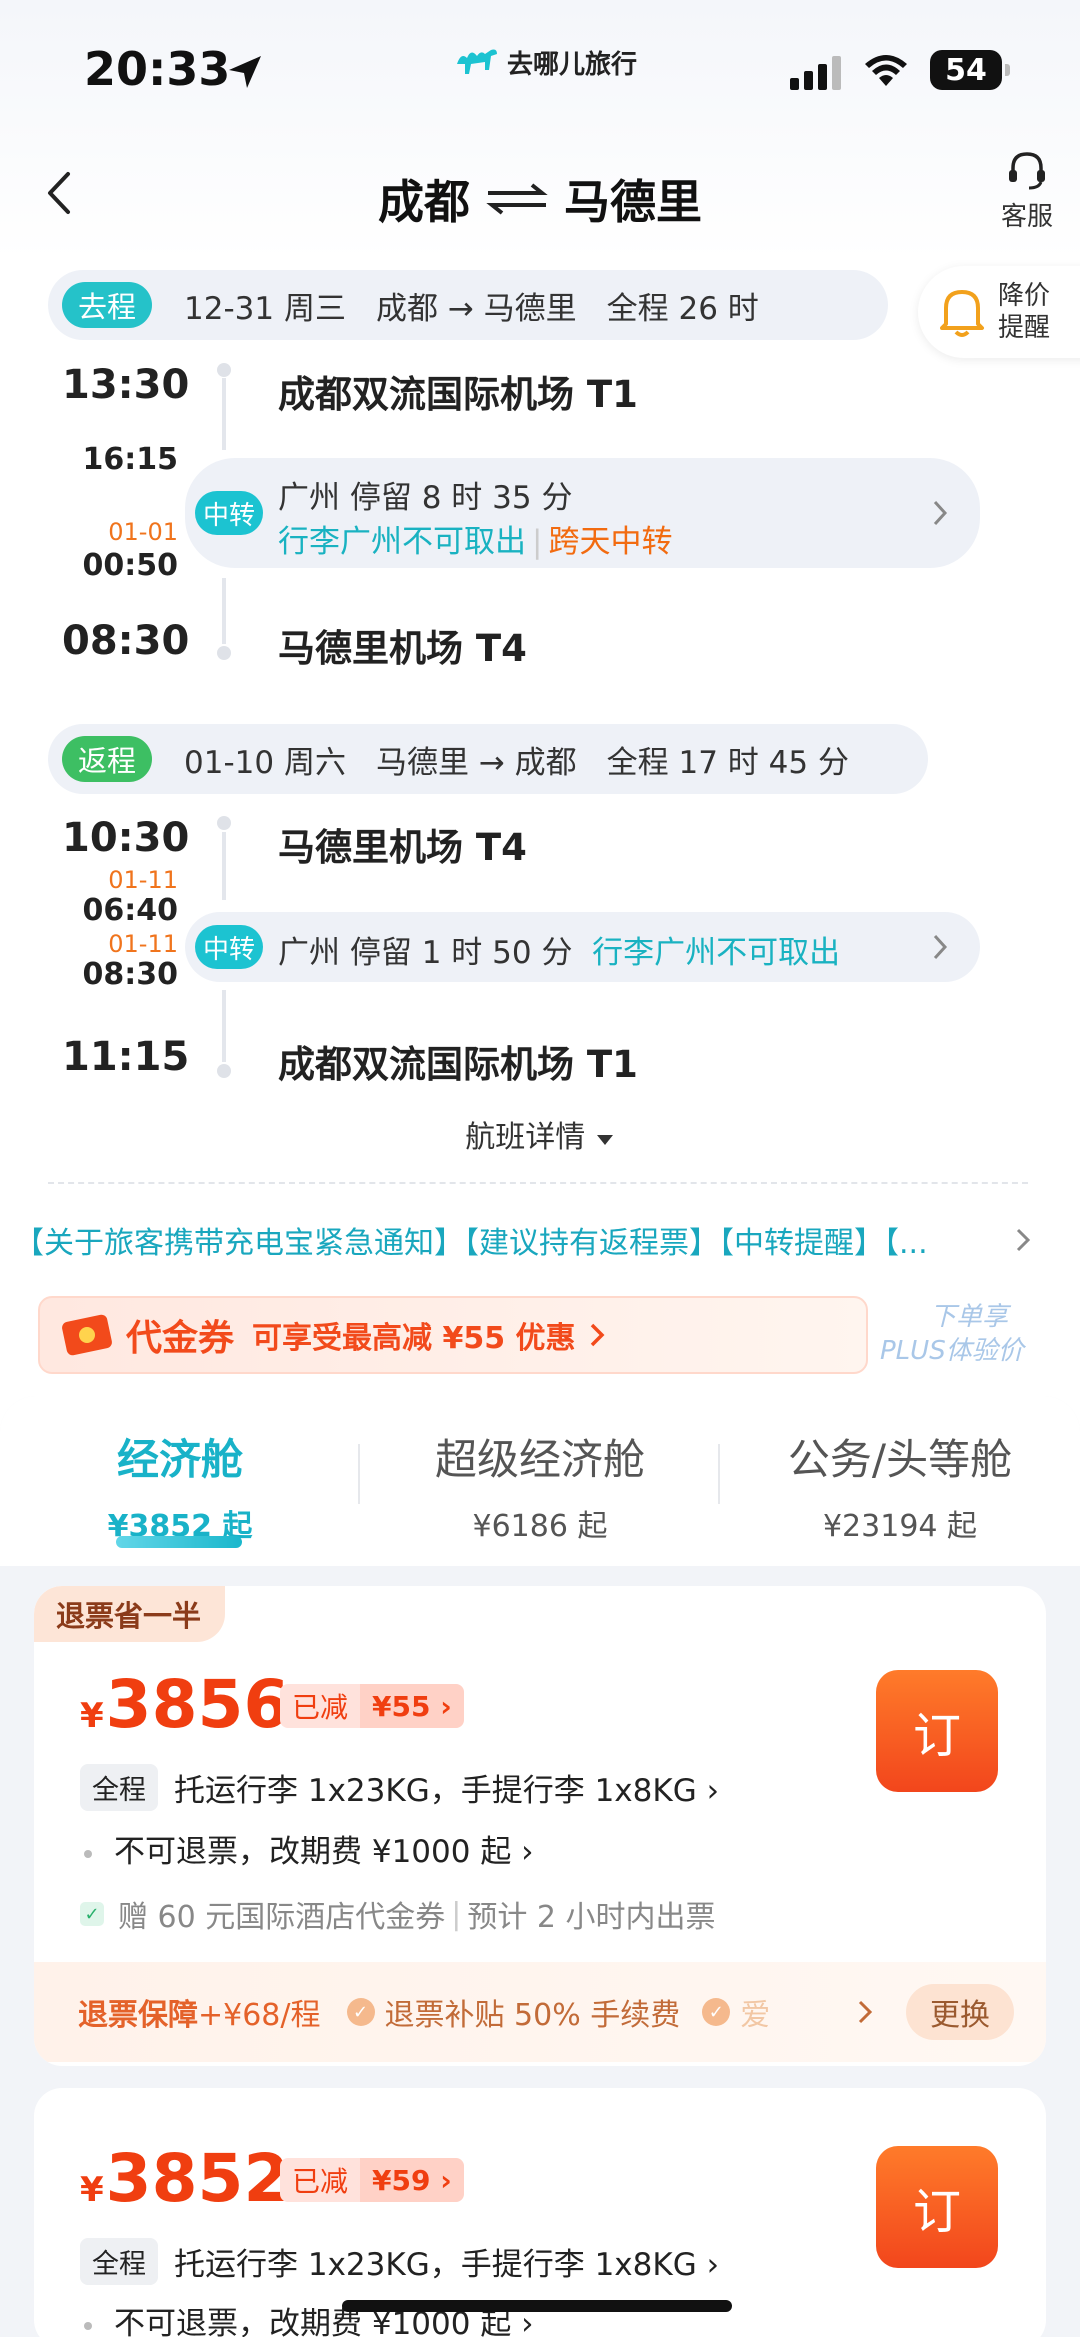 This screenshot has height=2337, width=1080. Describe the element at coordinates (92, 1716) in the screenshot. I see `currency-symbol: ¥` at that location.